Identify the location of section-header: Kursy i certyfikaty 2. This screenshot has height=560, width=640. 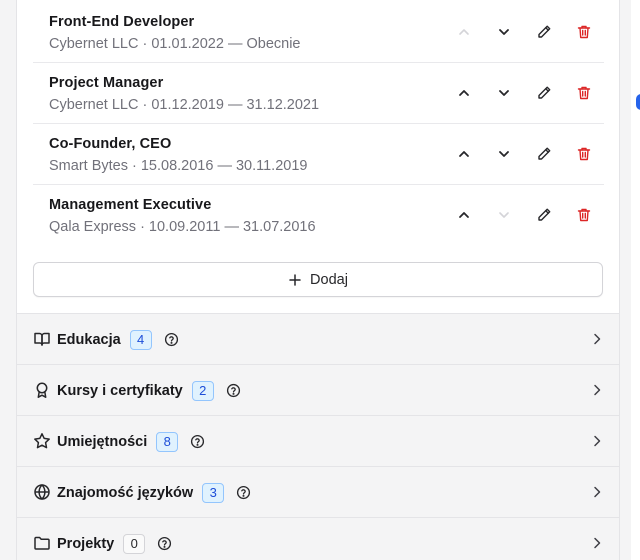
(149, 390).